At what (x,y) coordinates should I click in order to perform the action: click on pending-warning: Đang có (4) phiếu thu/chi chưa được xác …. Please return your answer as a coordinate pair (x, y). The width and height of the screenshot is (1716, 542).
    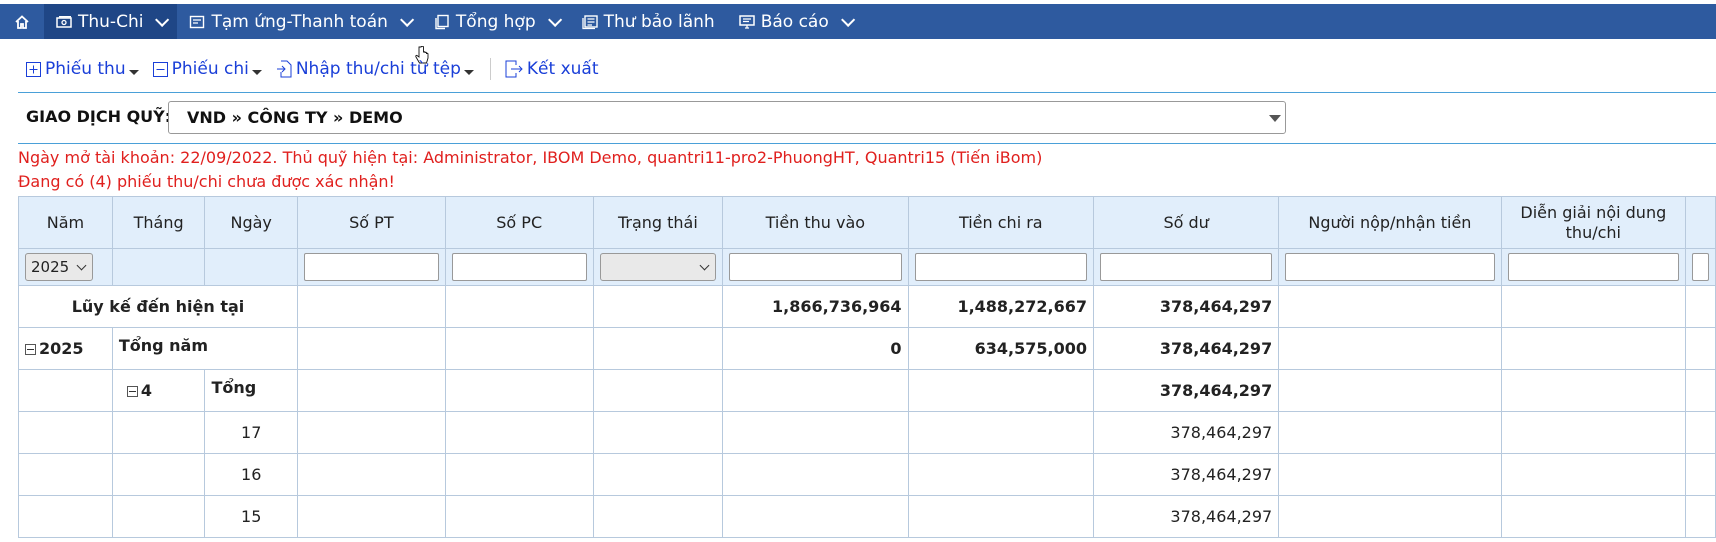
    Looking at the image, I should click on (206, 181).